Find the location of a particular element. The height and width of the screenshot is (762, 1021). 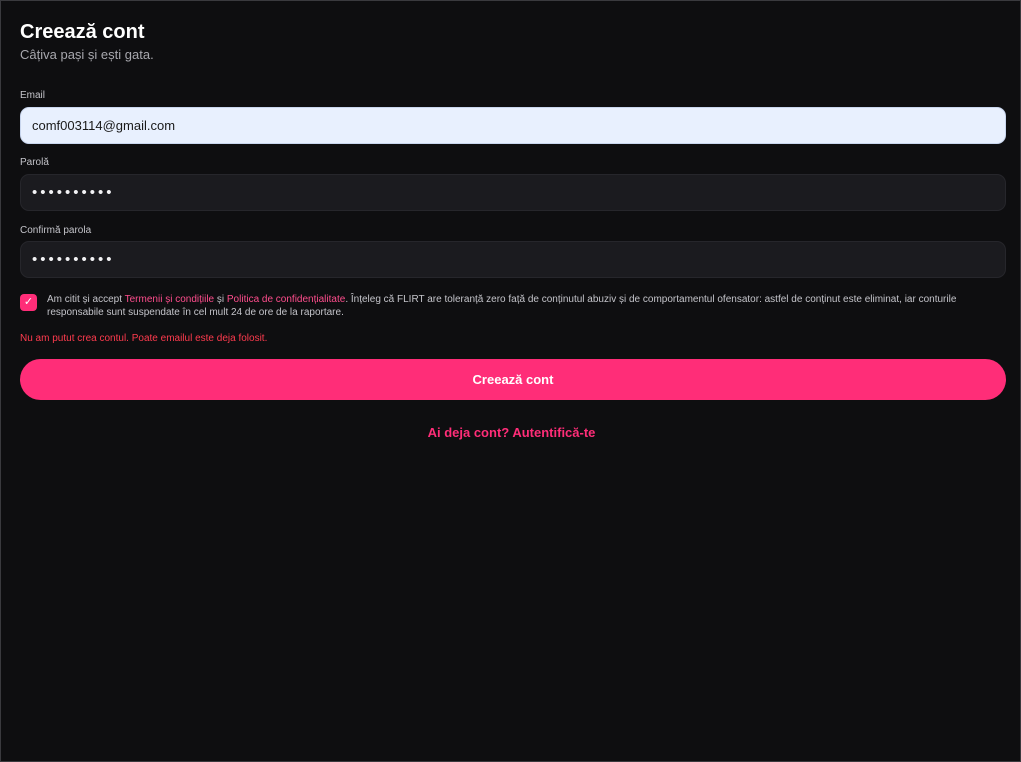

terms-link: Termenii și condițiile is located at coordinates (169, 299).